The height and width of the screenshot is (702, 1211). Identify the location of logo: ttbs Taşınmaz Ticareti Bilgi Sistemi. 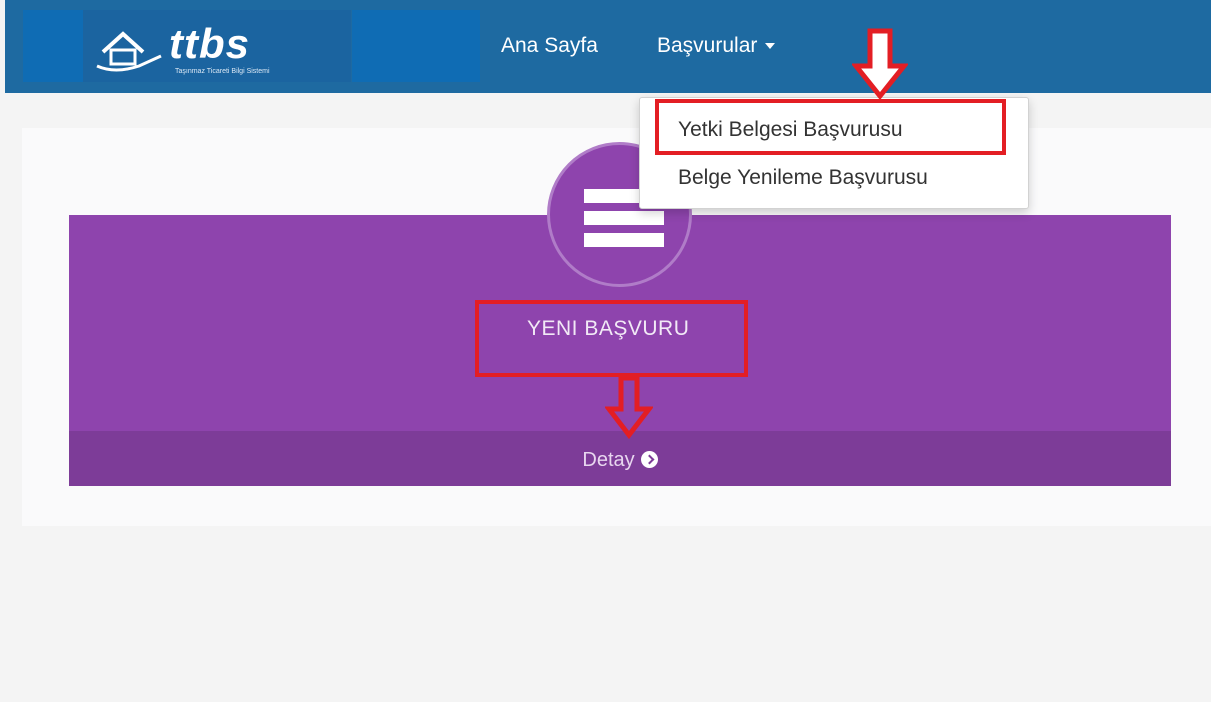
(217, 46).